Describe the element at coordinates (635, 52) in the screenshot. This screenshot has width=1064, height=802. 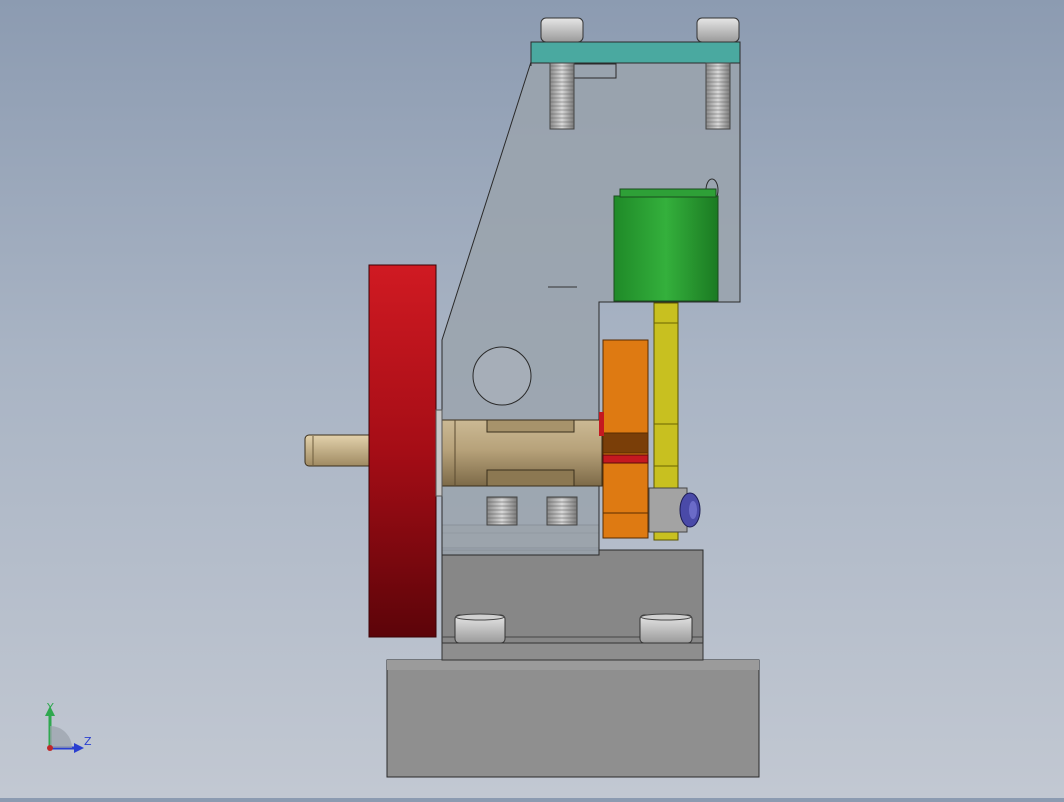
I see `top-plate` at that location.